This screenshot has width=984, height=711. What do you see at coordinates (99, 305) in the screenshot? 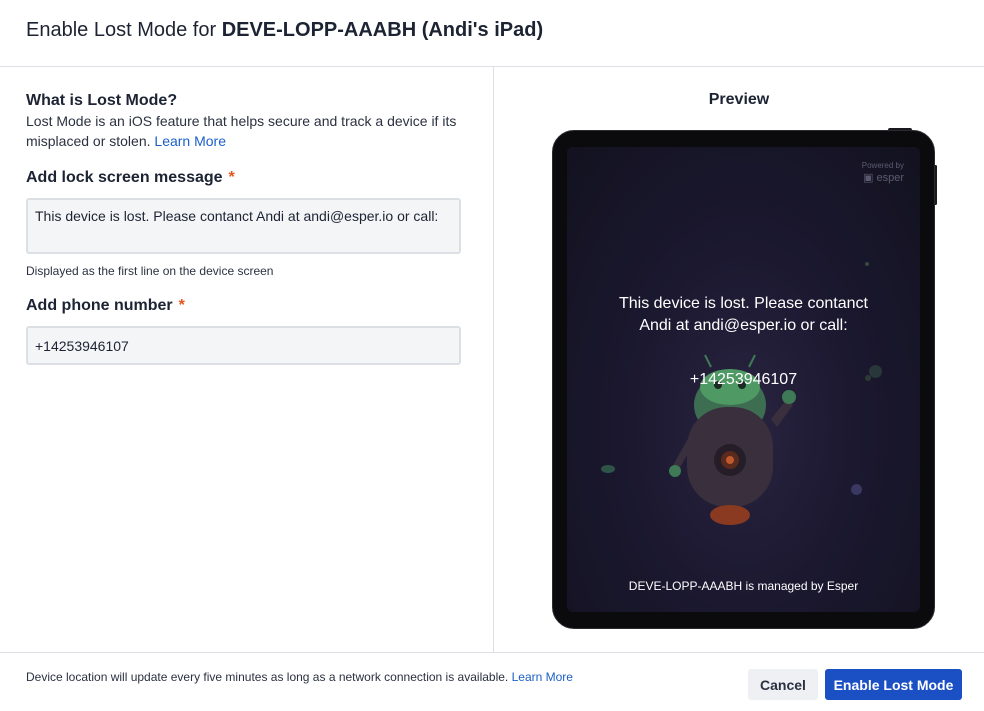
I see `phone-label-text: Add phone number` at bounding box center [99, 305].